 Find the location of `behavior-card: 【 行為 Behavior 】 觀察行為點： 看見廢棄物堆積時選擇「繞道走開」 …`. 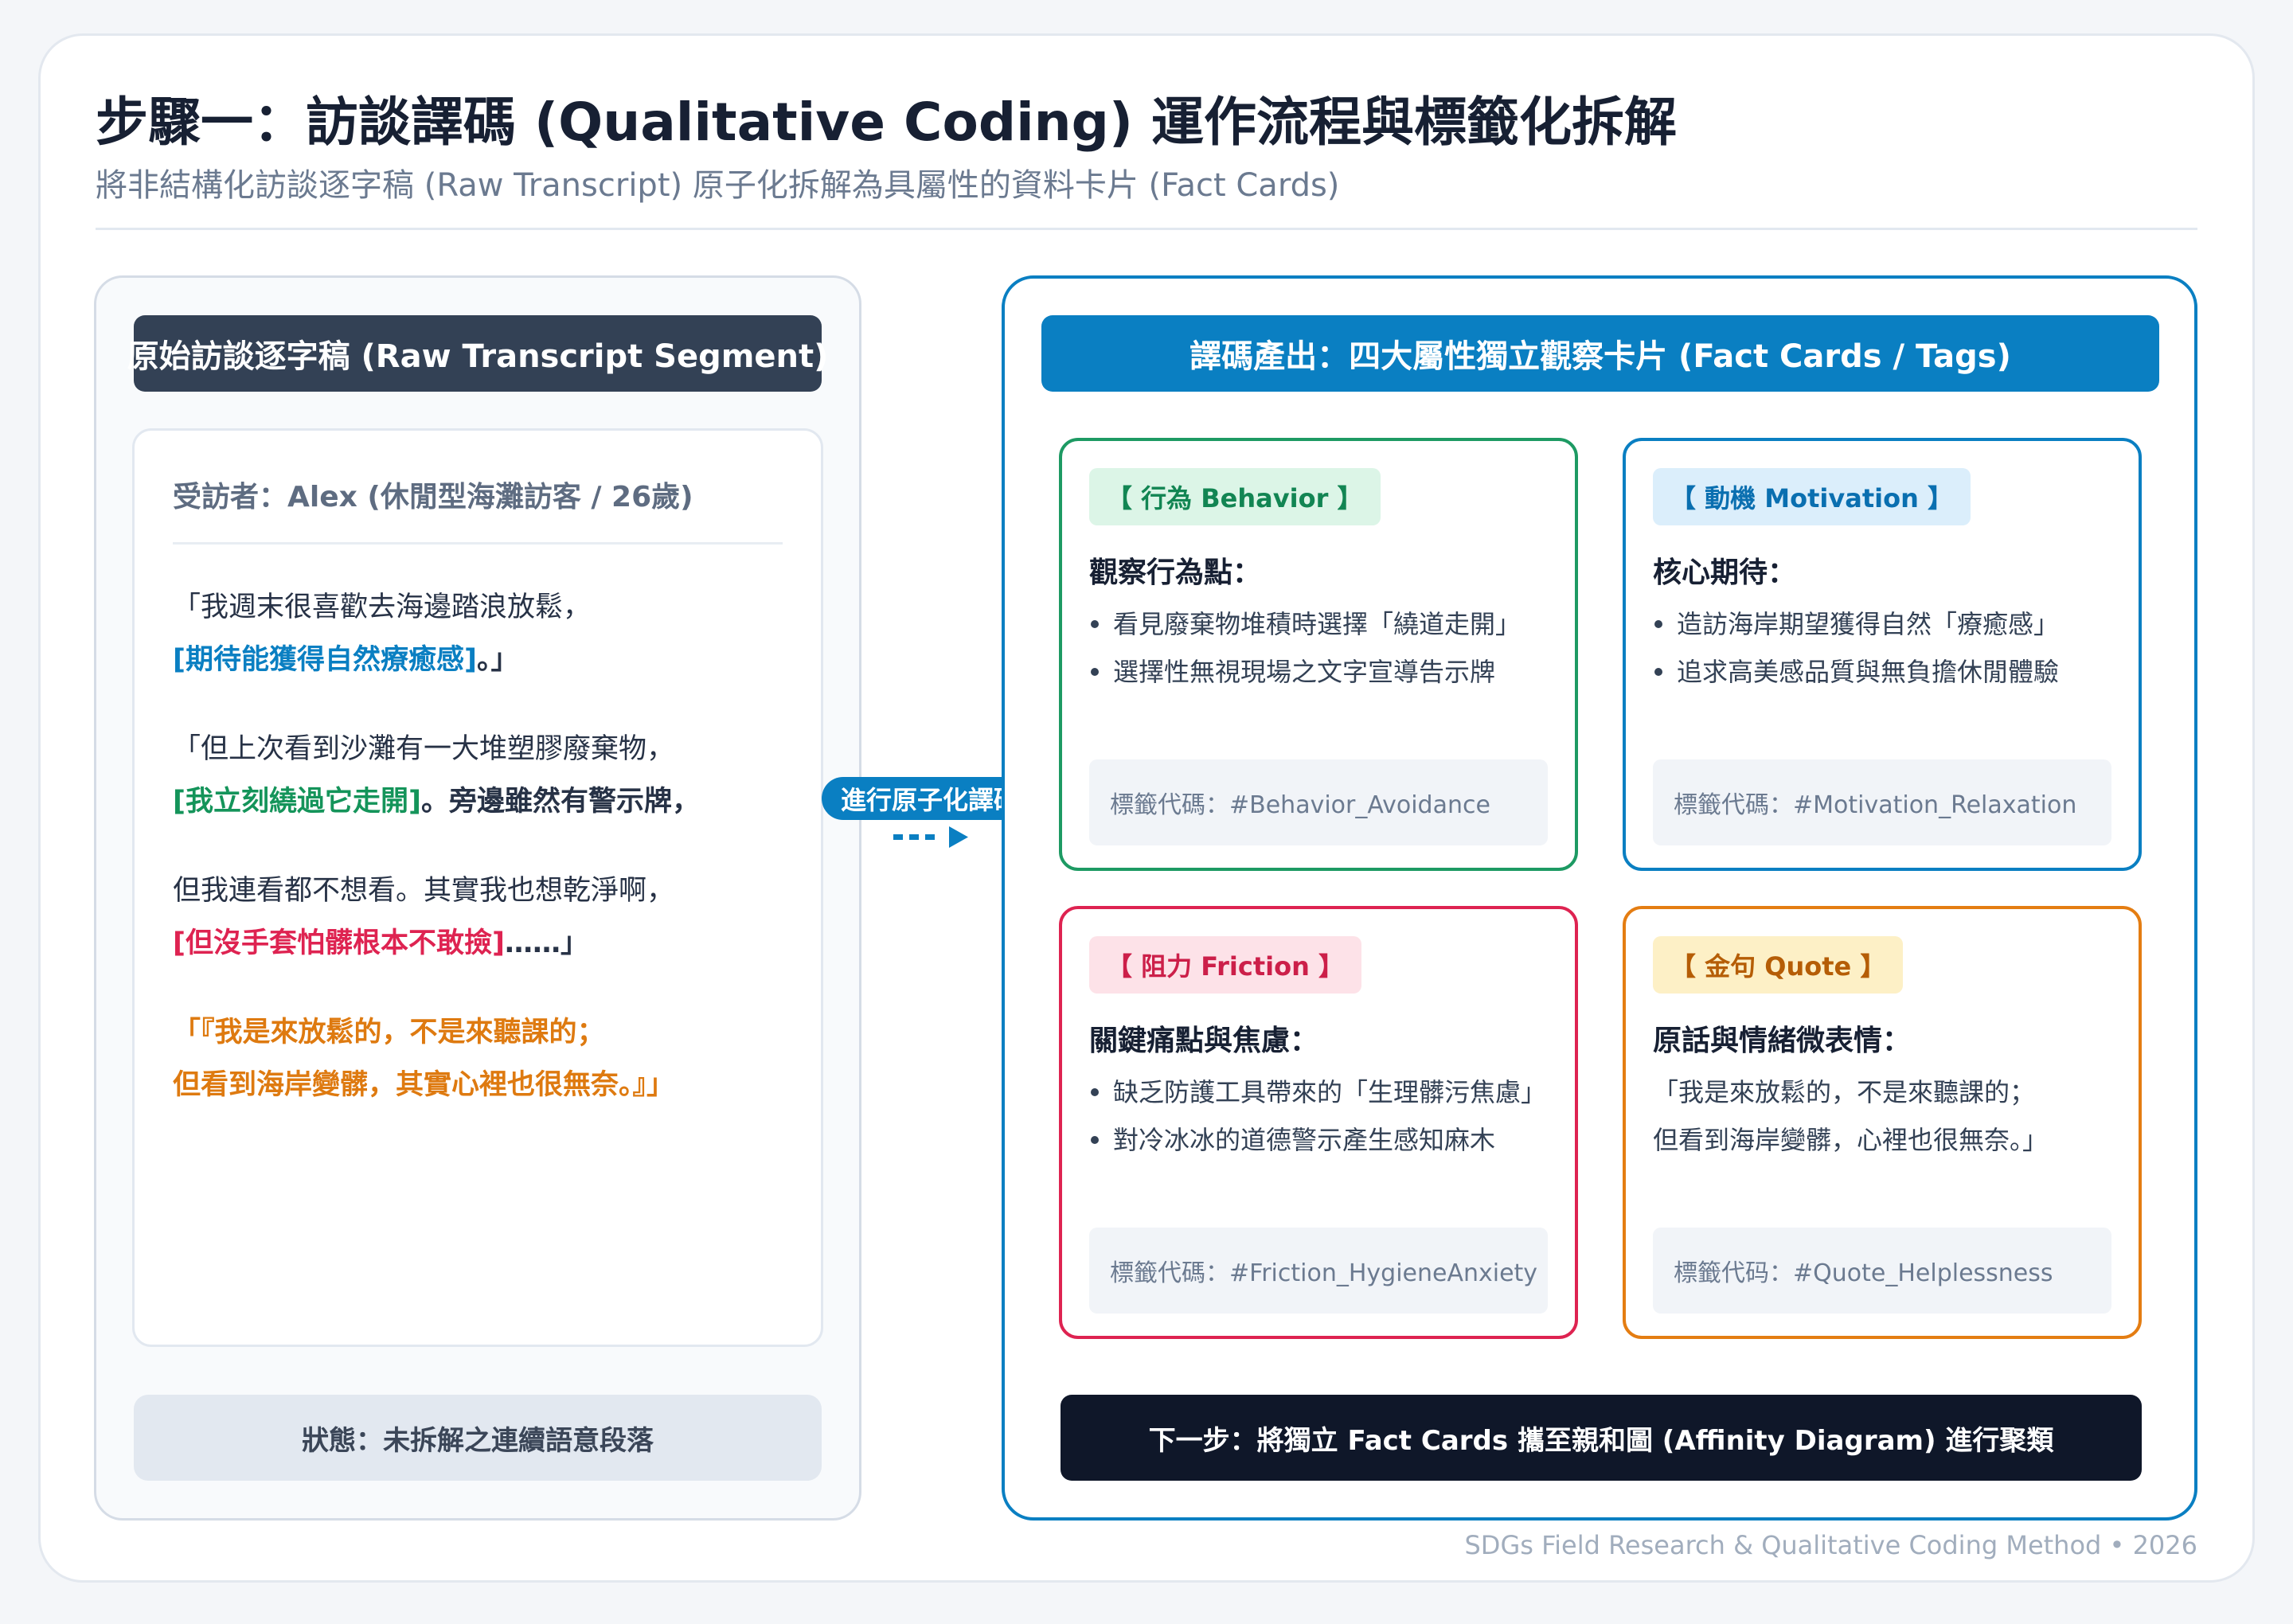

behavior-card: 【 行為 Behavior 】 觀察行為點： 看見廢棄物堆積時選擇「繞道走開」 … is located at coordinates (1318, 654).